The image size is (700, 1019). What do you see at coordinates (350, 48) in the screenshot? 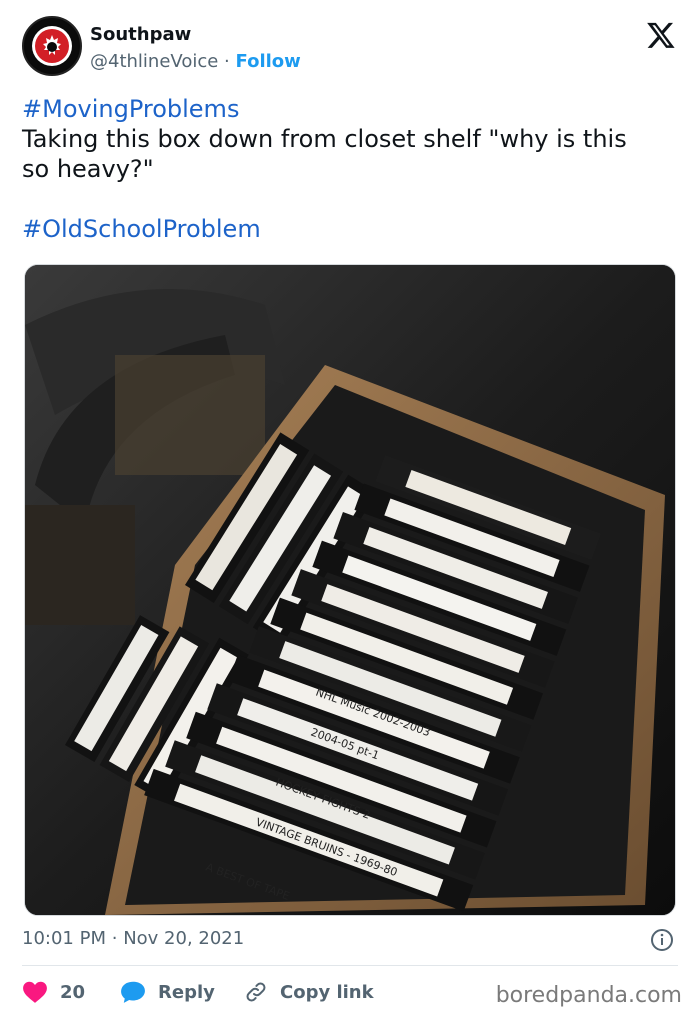
I see `tweet-header: Southpaw @4thlineVoice · Follow` at bounding box center [350, 48].